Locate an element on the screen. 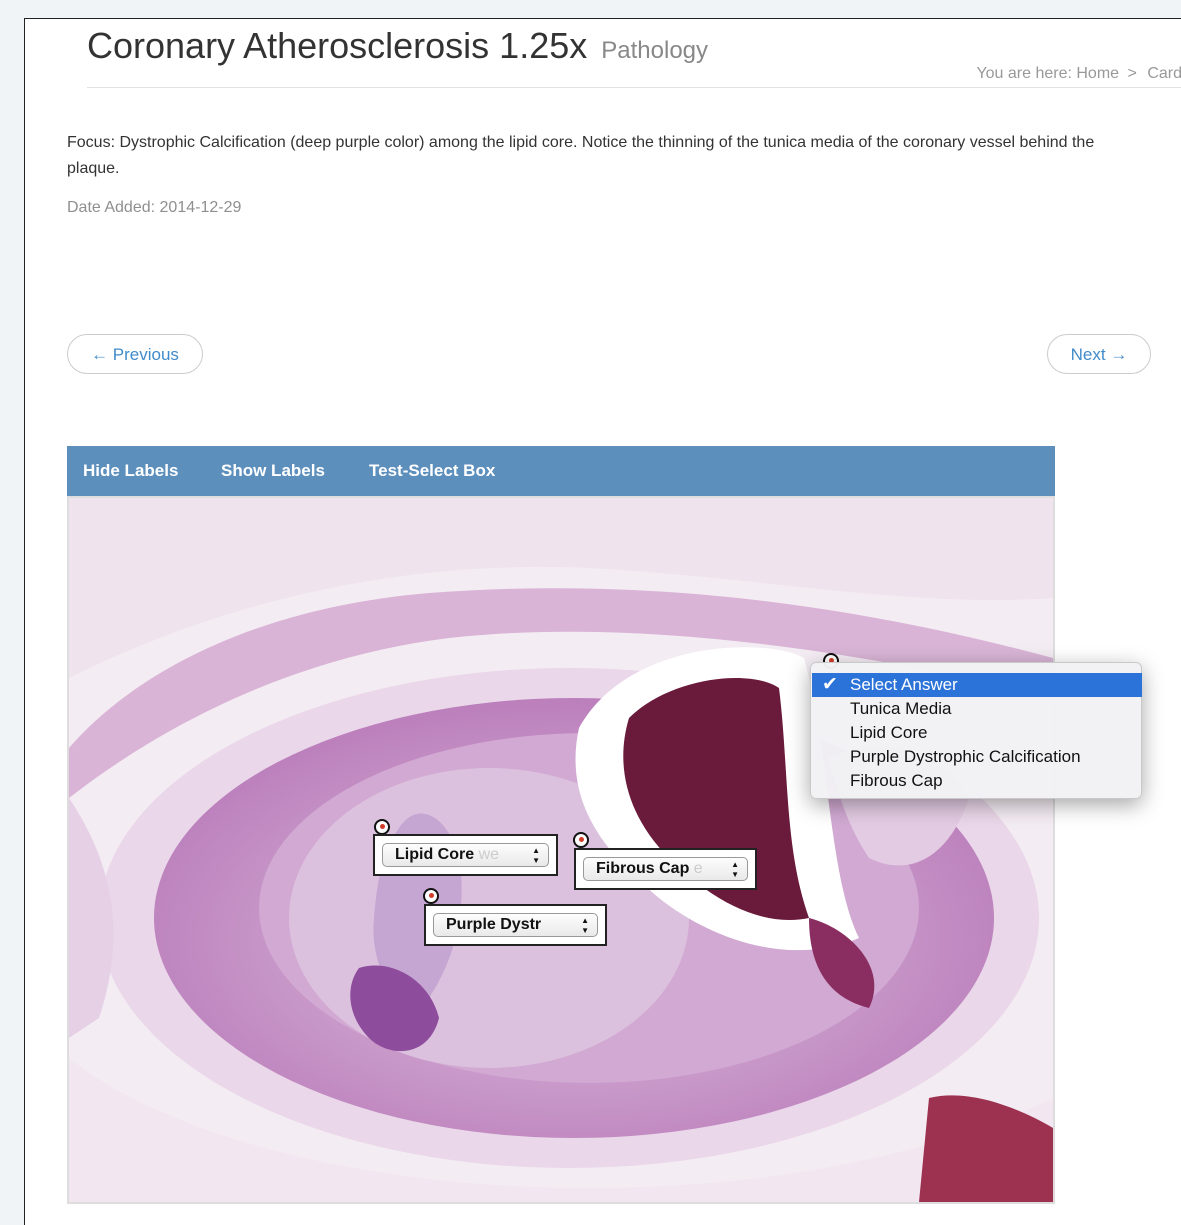  label-select-fibrous-cap: Fibrous Cap e ▲ ▼ is located at coordinates (665, 869).